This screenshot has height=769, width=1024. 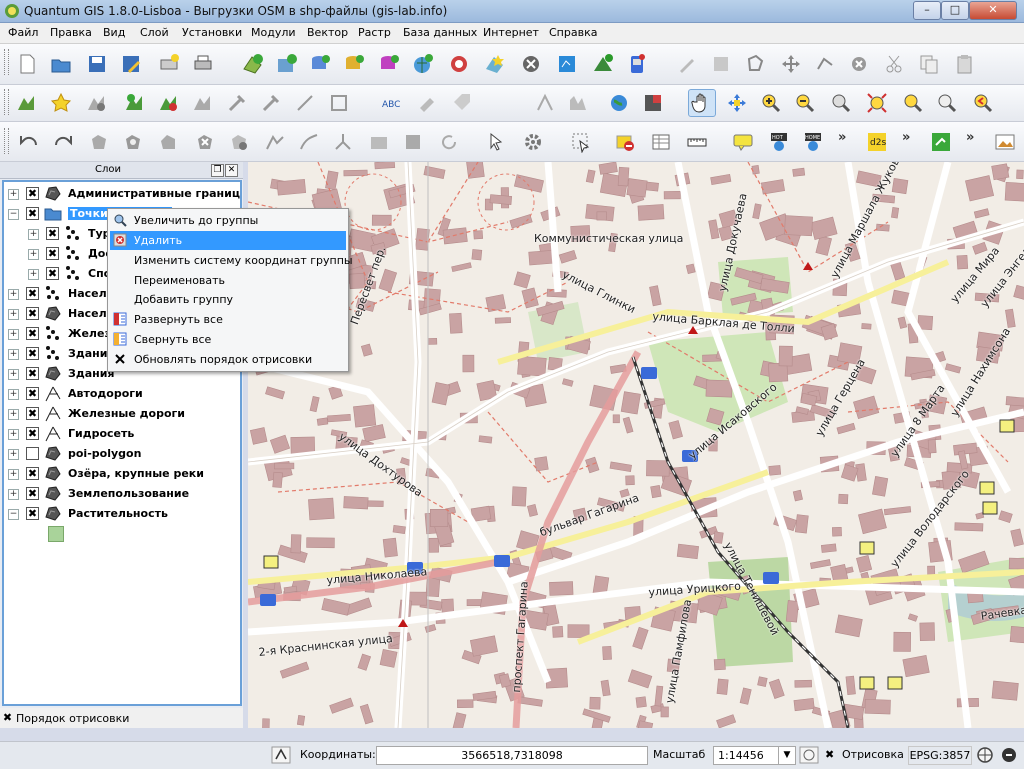 What do you see at coordinates (955, 10) in the screenshot?
I see `maximize-button: □` at bounding box center [955, 10].